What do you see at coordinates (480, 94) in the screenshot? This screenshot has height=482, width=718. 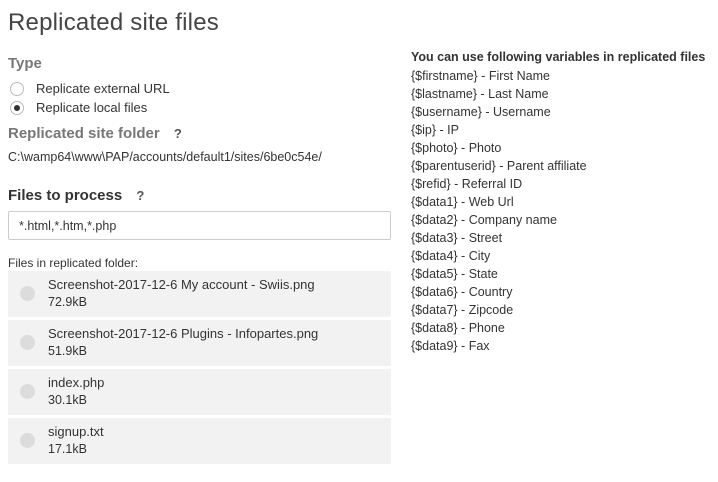 I see `variable-item: {$lastname} - Last Name` at bounding box center [480, 94].